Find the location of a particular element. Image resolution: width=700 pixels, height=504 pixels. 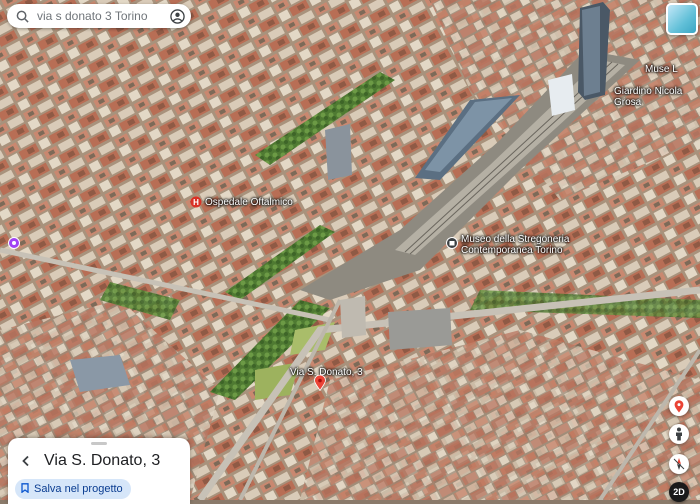

selected-address-label: Via S. Donato, 3 is located at coordinates (326, 372).